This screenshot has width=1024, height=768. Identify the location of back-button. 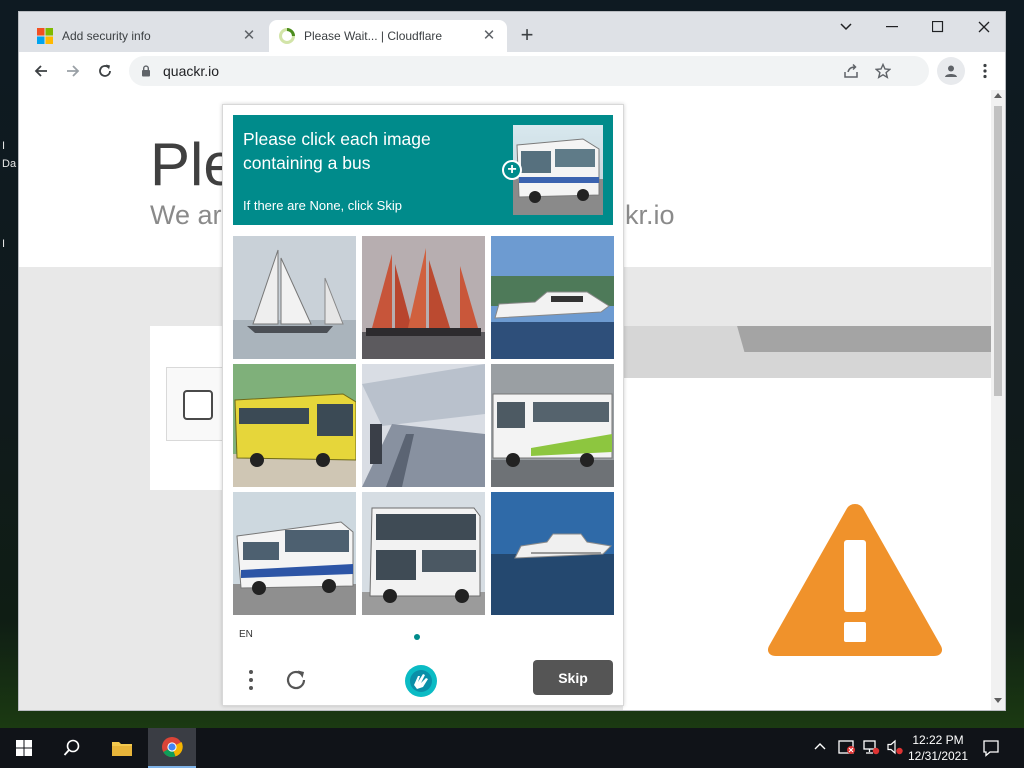
(41, 71).